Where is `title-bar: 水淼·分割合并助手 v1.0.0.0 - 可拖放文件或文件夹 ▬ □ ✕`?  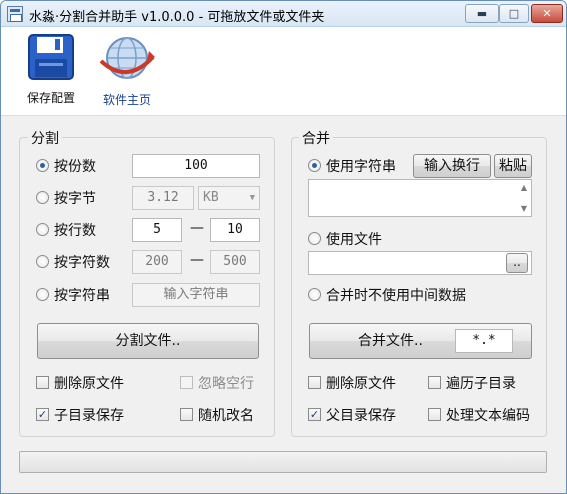 title-bar: 水淼·分割合并助手 v1.0.0.0 - 可拖放文件或文件夹 ▬ □ ✕ is located at coordinates (283, 14).